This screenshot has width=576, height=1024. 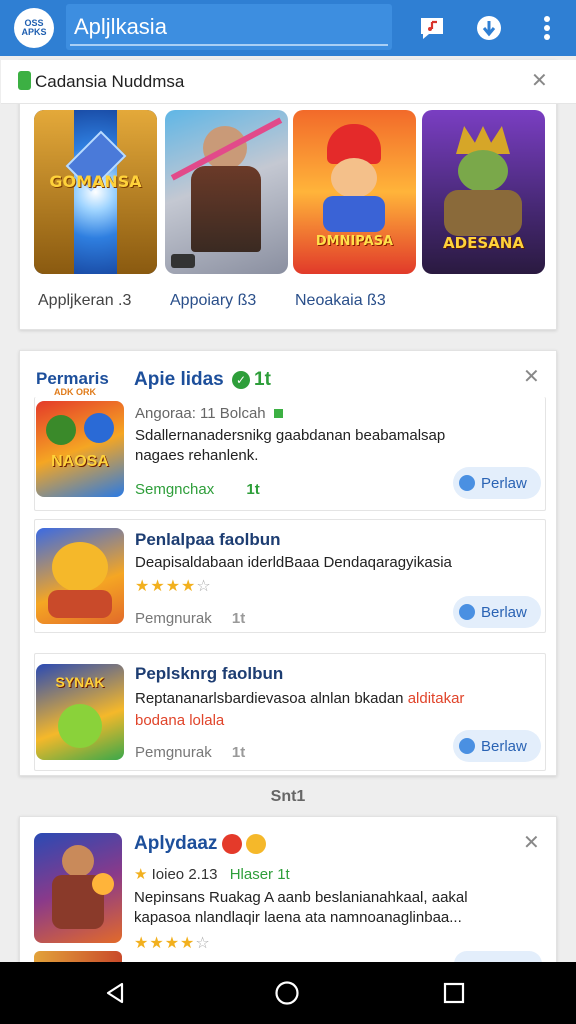 What do you see at coordinates (547, 28) in the screenshot?
I see `more-options-icon` at bounding box center [547, 28].